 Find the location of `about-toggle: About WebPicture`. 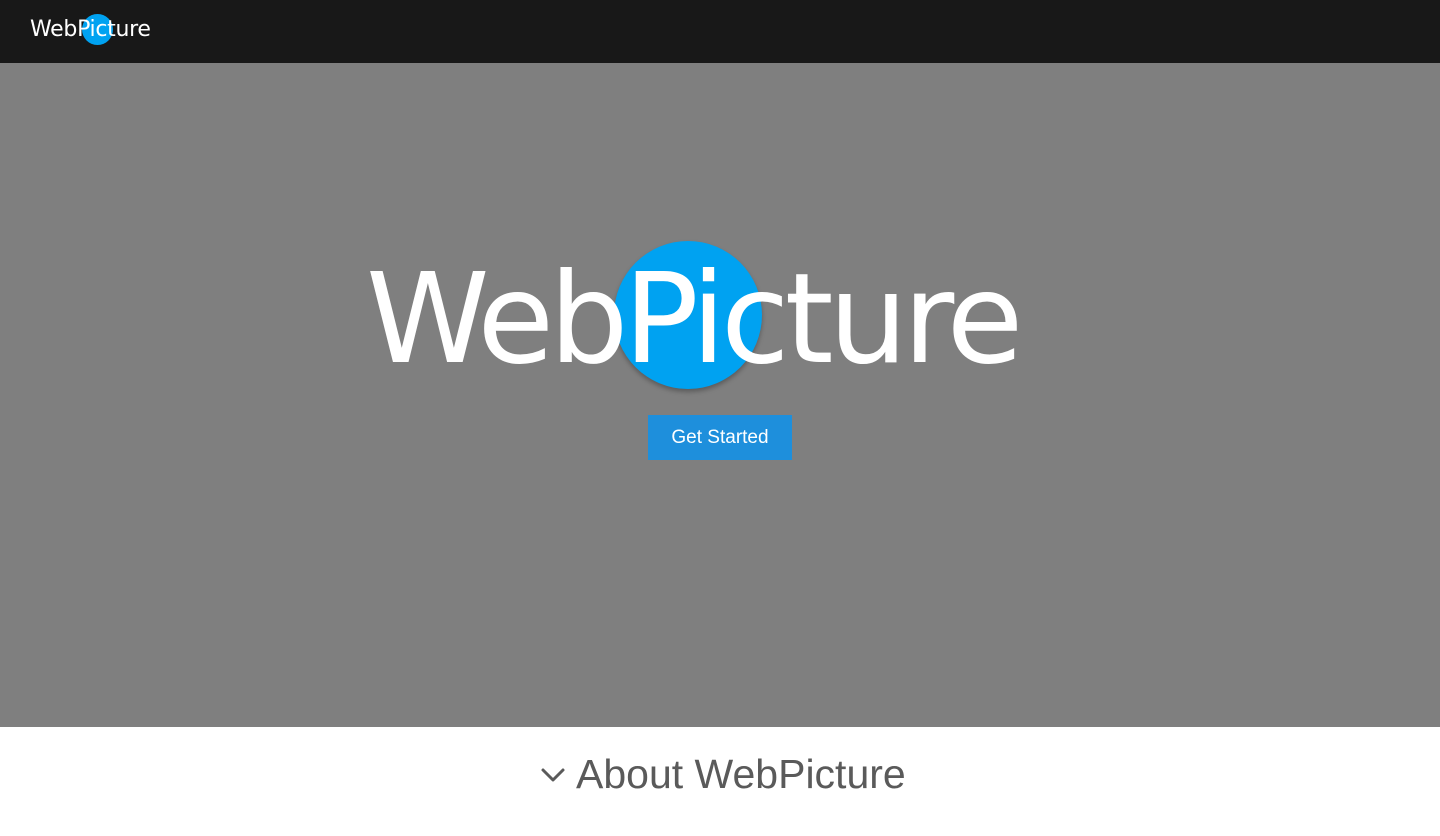

about-toggle: About WebPicture is located at coordinates (723, 774).